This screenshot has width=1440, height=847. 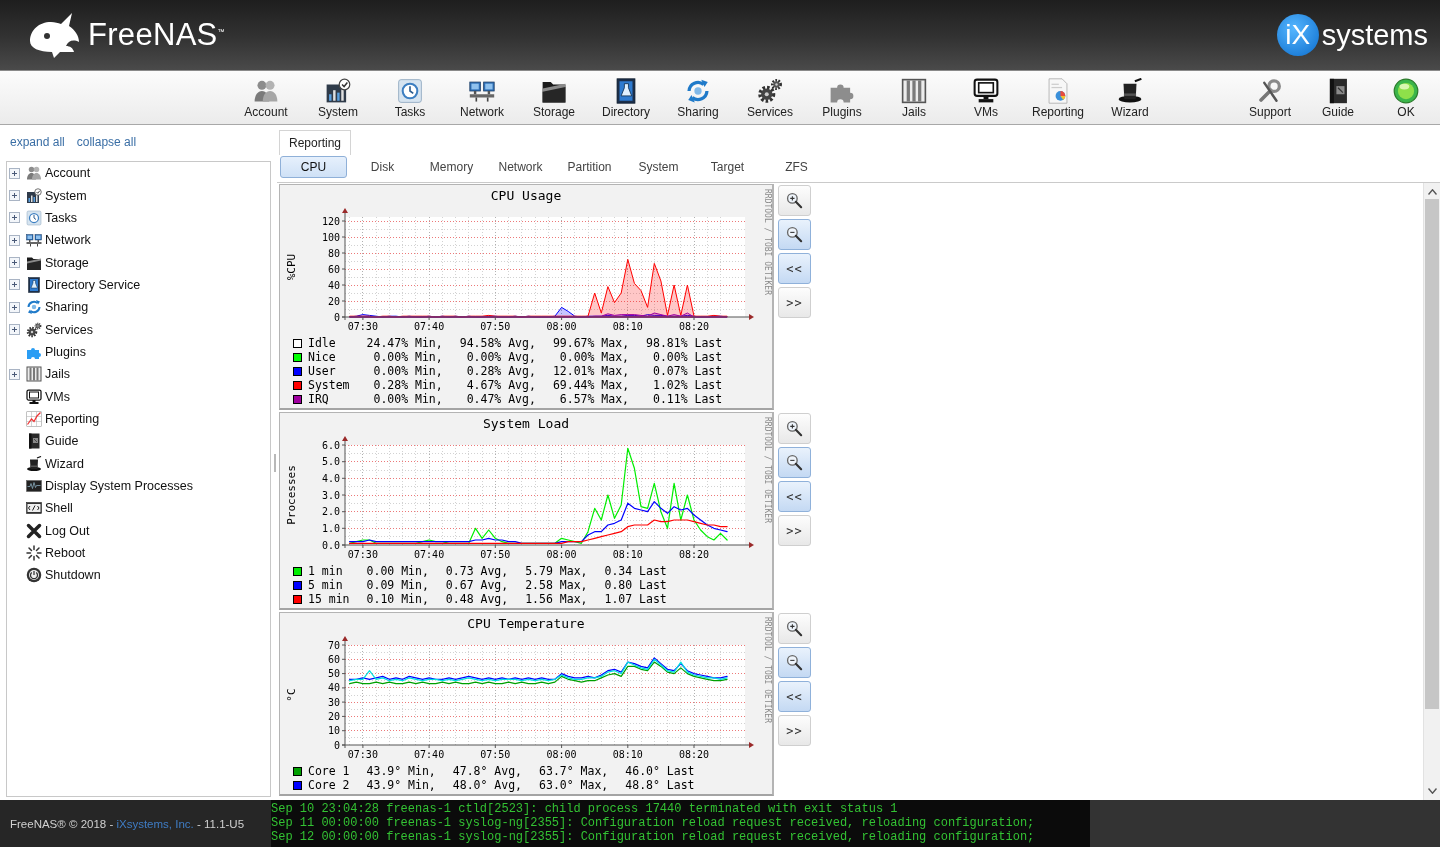 I want to click on chart-title: CPU Temperature, so click(x=526, y=624).